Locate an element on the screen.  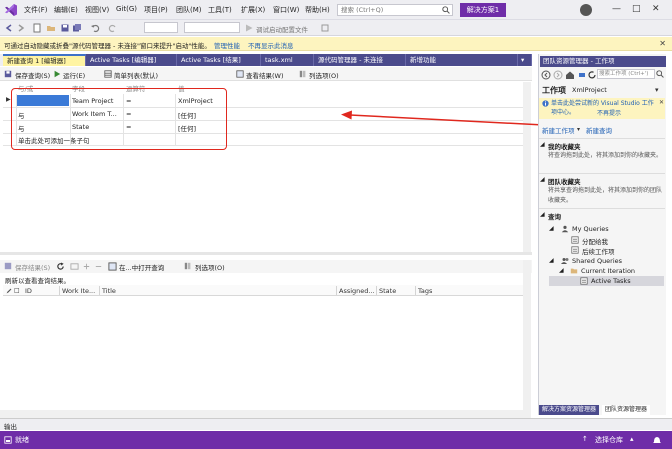
new-item-icon is located at coordinates (37, 28).